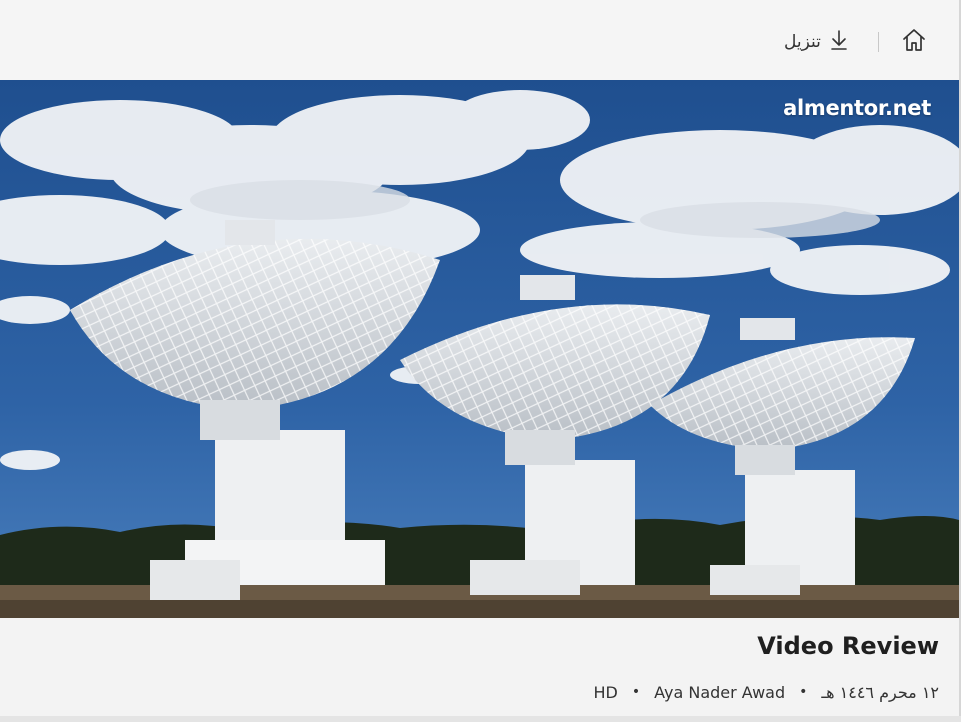 The width and height of the screenshot is (961, 722). I want to click on video-author: Aya Nader Awad, so click(720, 692).